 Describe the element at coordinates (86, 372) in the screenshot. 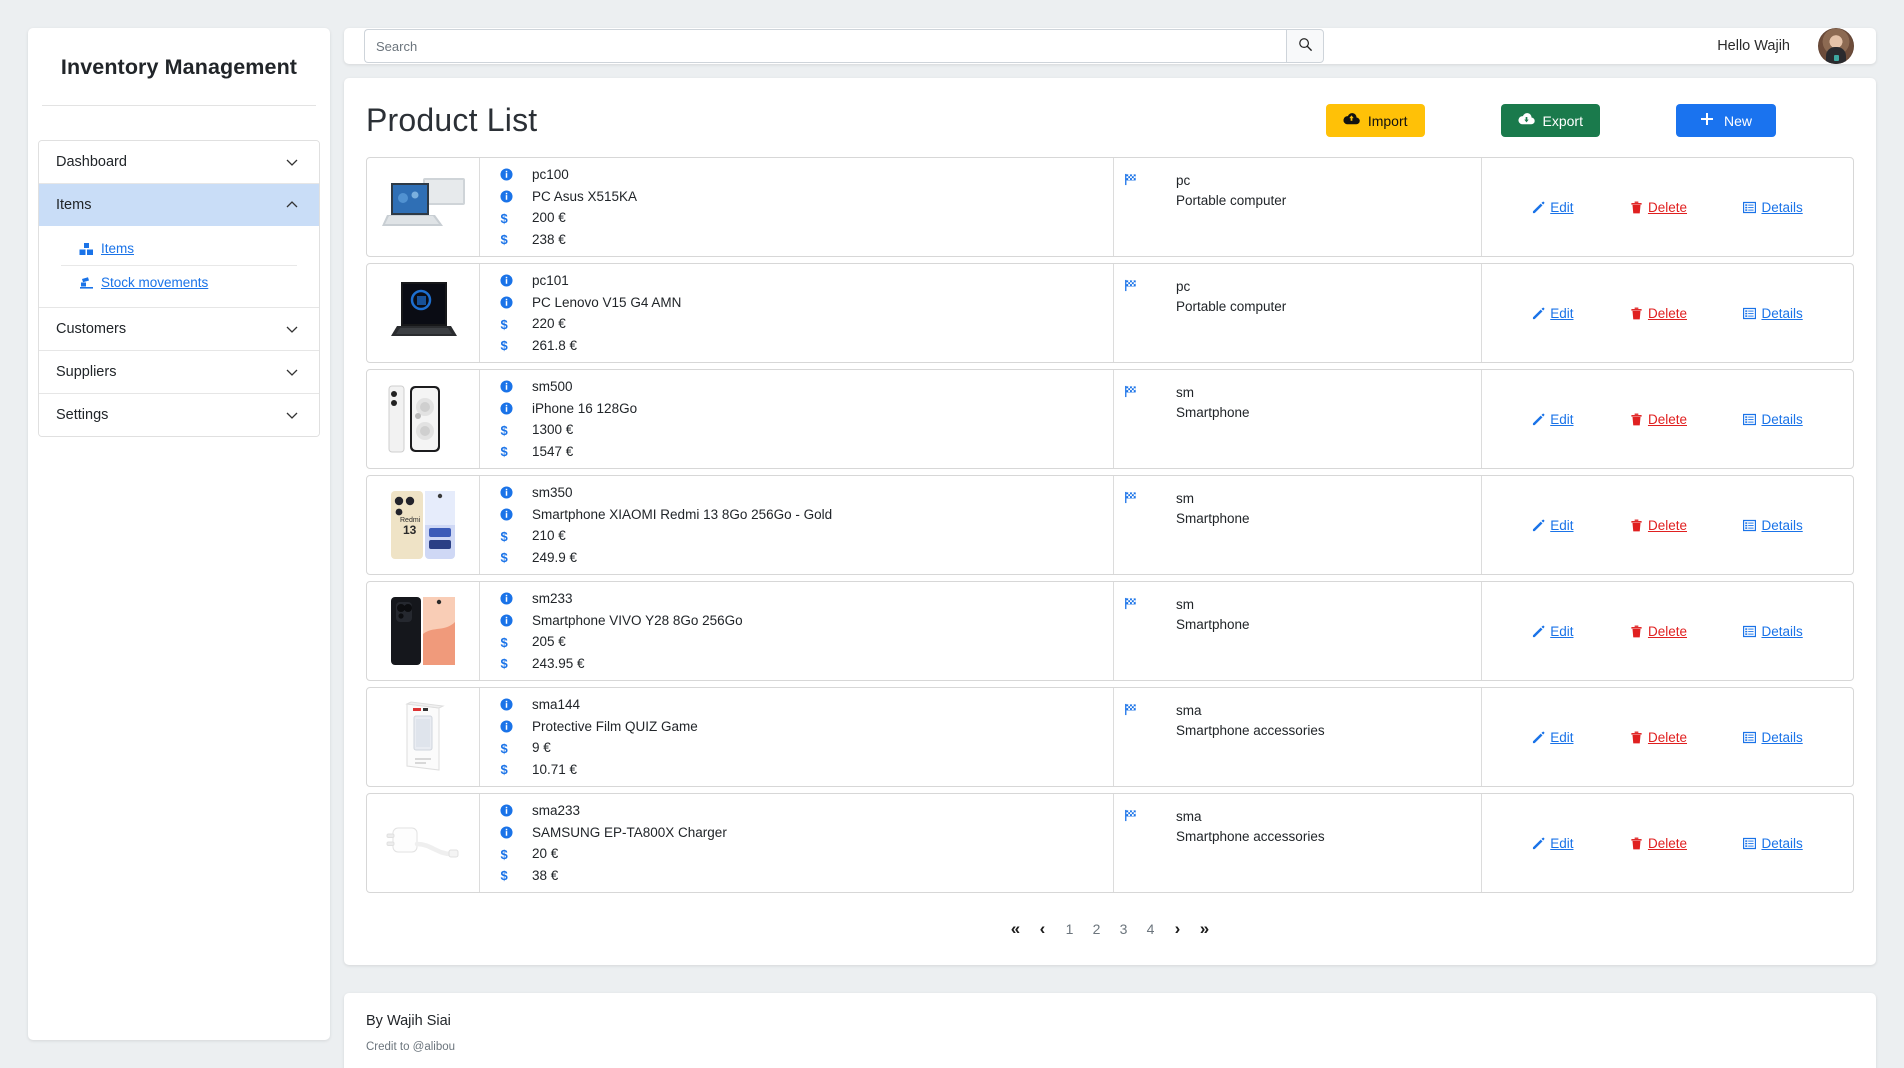

I see `sidebar-item-suppliers-label: Suppliers` at that location.